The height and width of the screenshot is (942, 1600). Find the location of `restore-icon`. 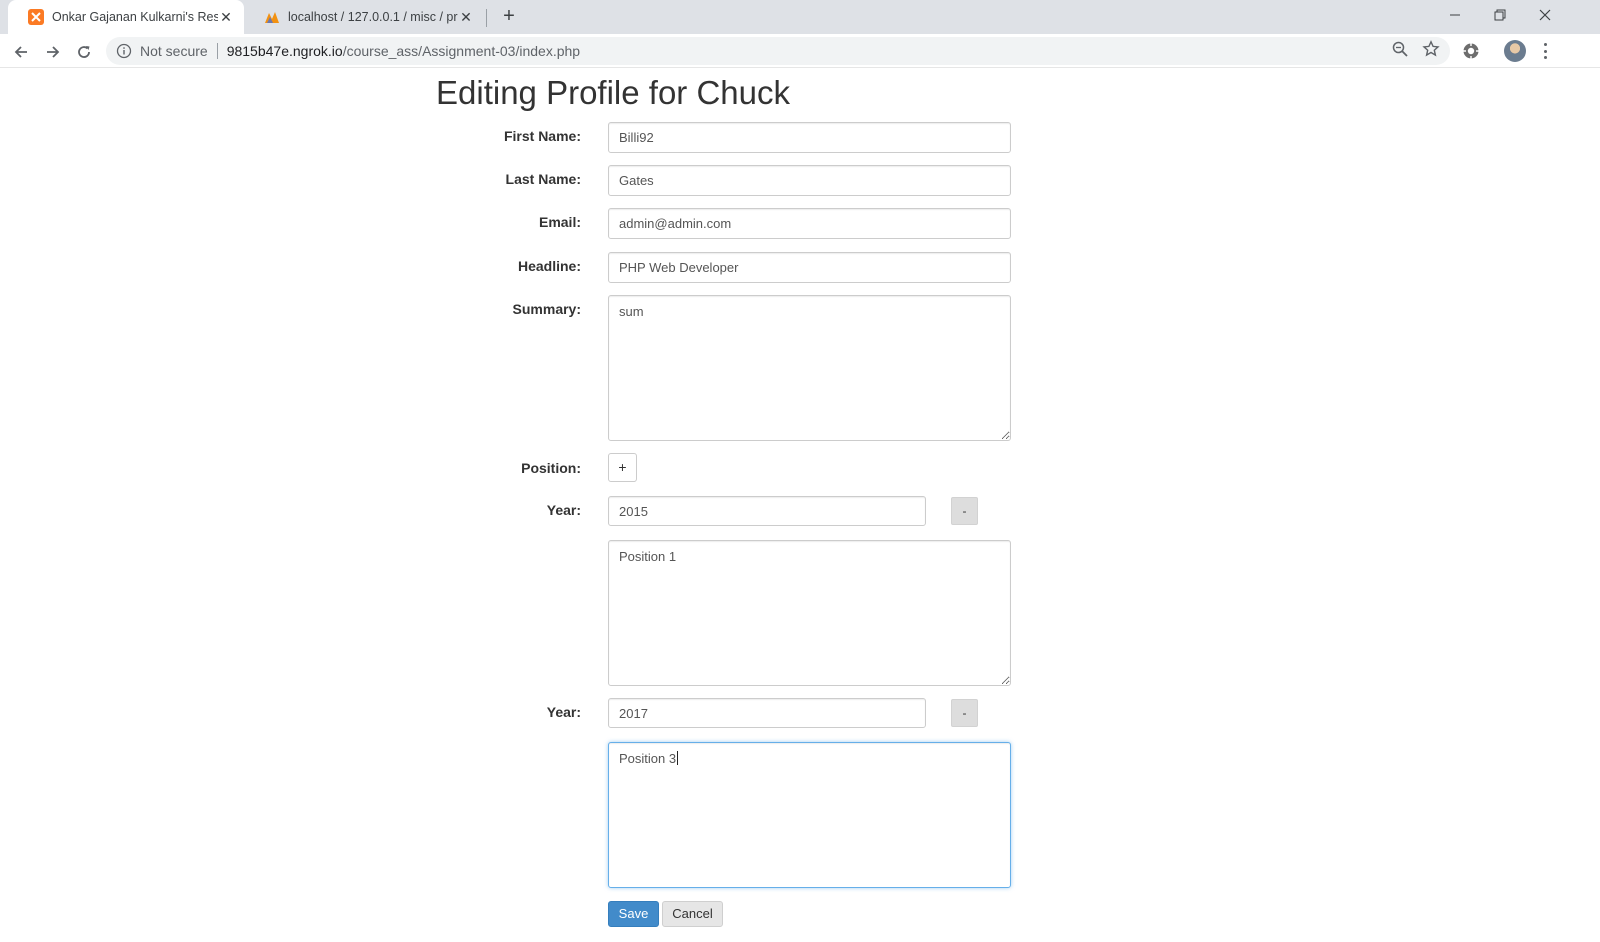

restore-icon is located at coordinates (1500, 15).